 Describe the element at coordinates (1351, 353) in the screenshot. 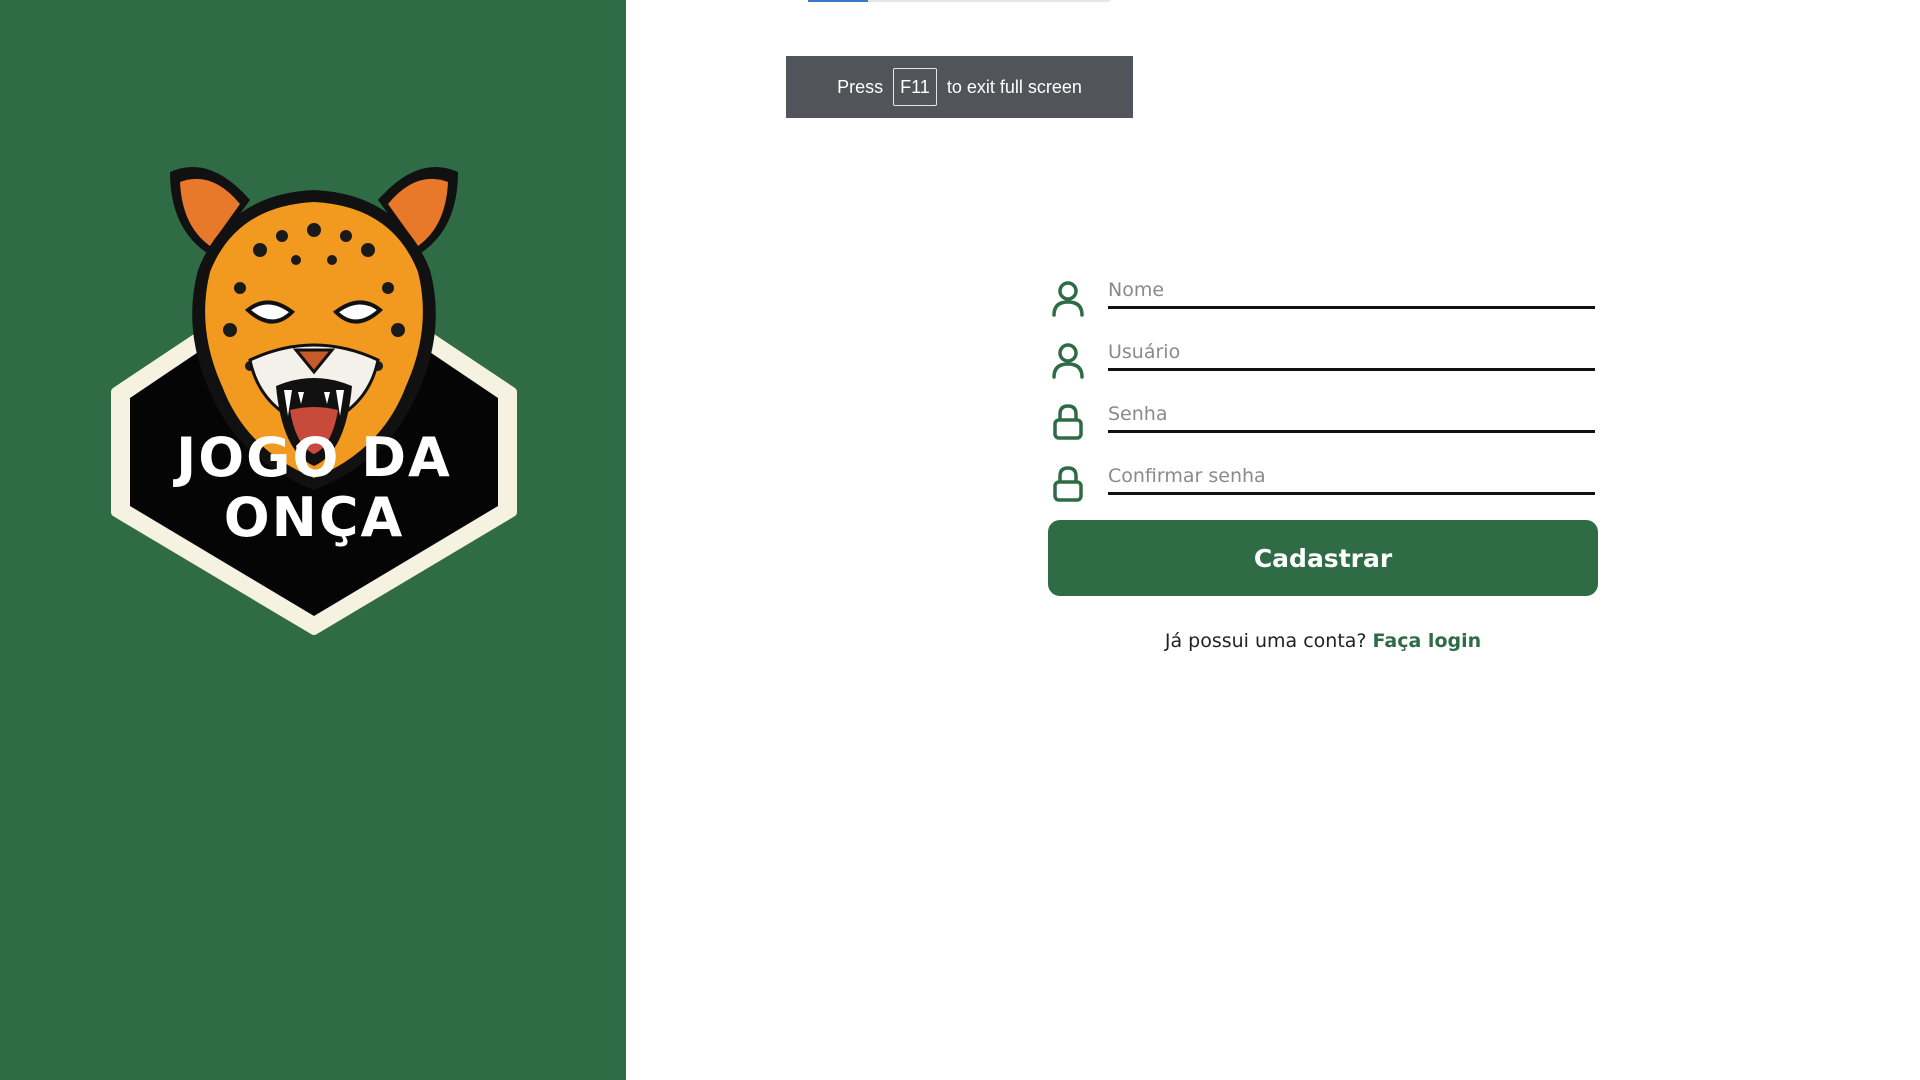

I see `username-input` at that location.